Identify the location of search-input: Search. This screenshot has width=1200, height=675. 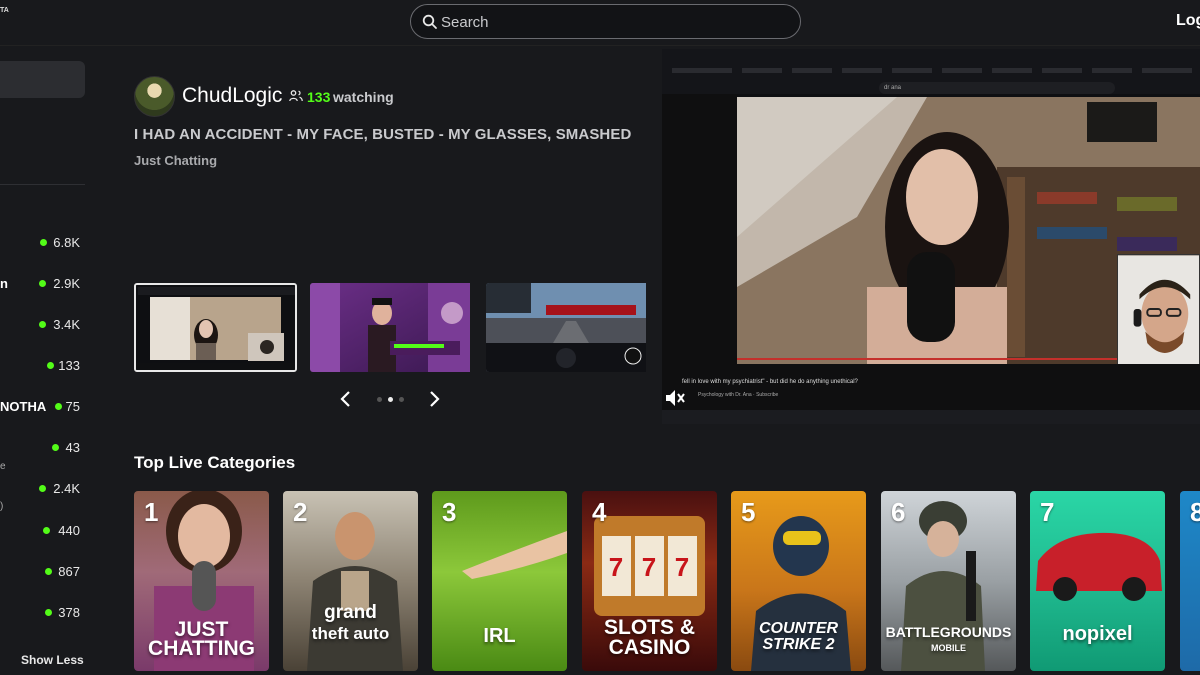
(465, 22).